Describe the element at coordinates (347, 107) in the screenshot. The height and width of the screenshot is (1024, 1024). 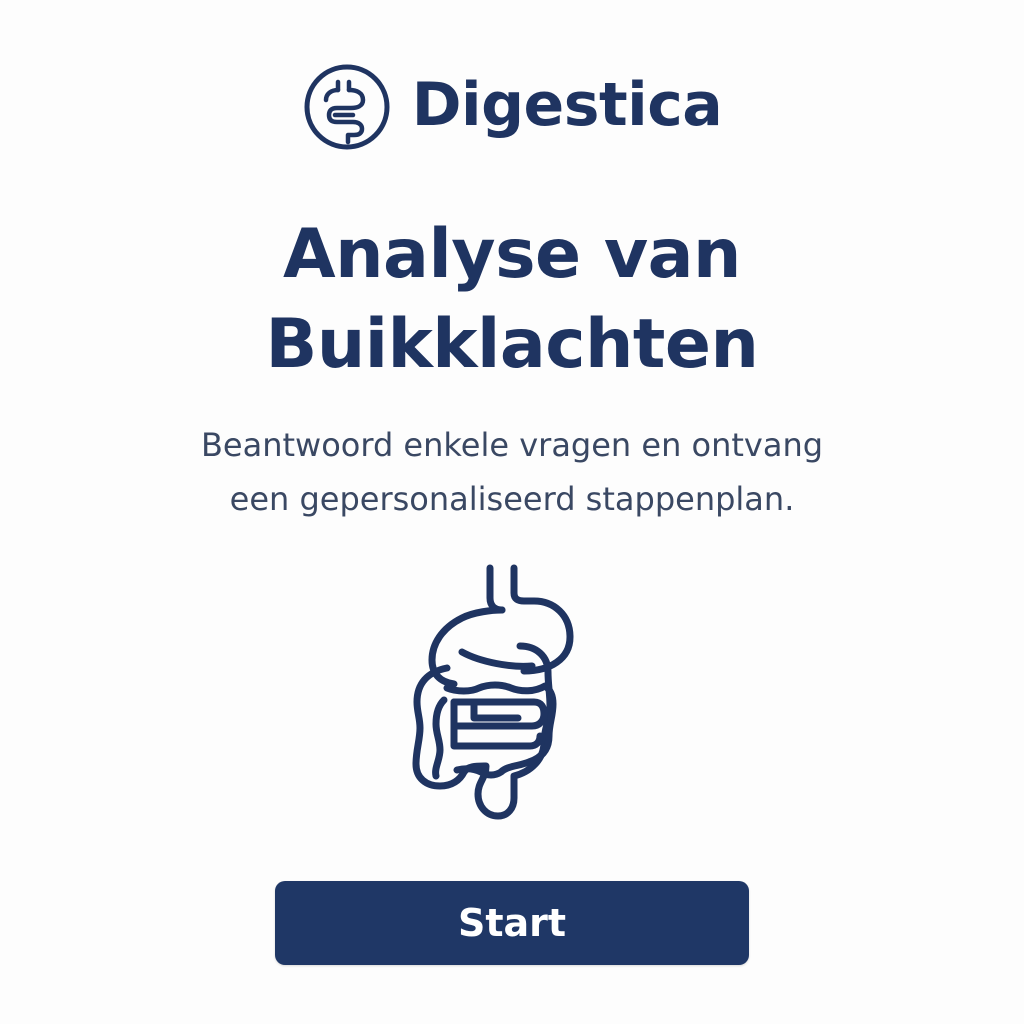
I see `digestive-tract-logo-icon` at that location.